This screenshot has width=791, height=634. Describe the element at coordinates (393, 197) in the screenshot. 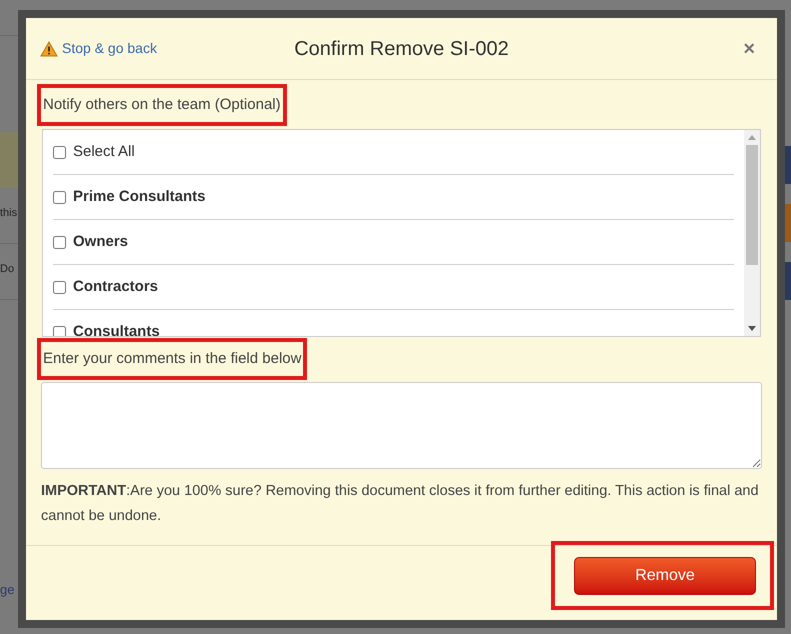

I see `recipient-option: Prime Consultants` at that location.